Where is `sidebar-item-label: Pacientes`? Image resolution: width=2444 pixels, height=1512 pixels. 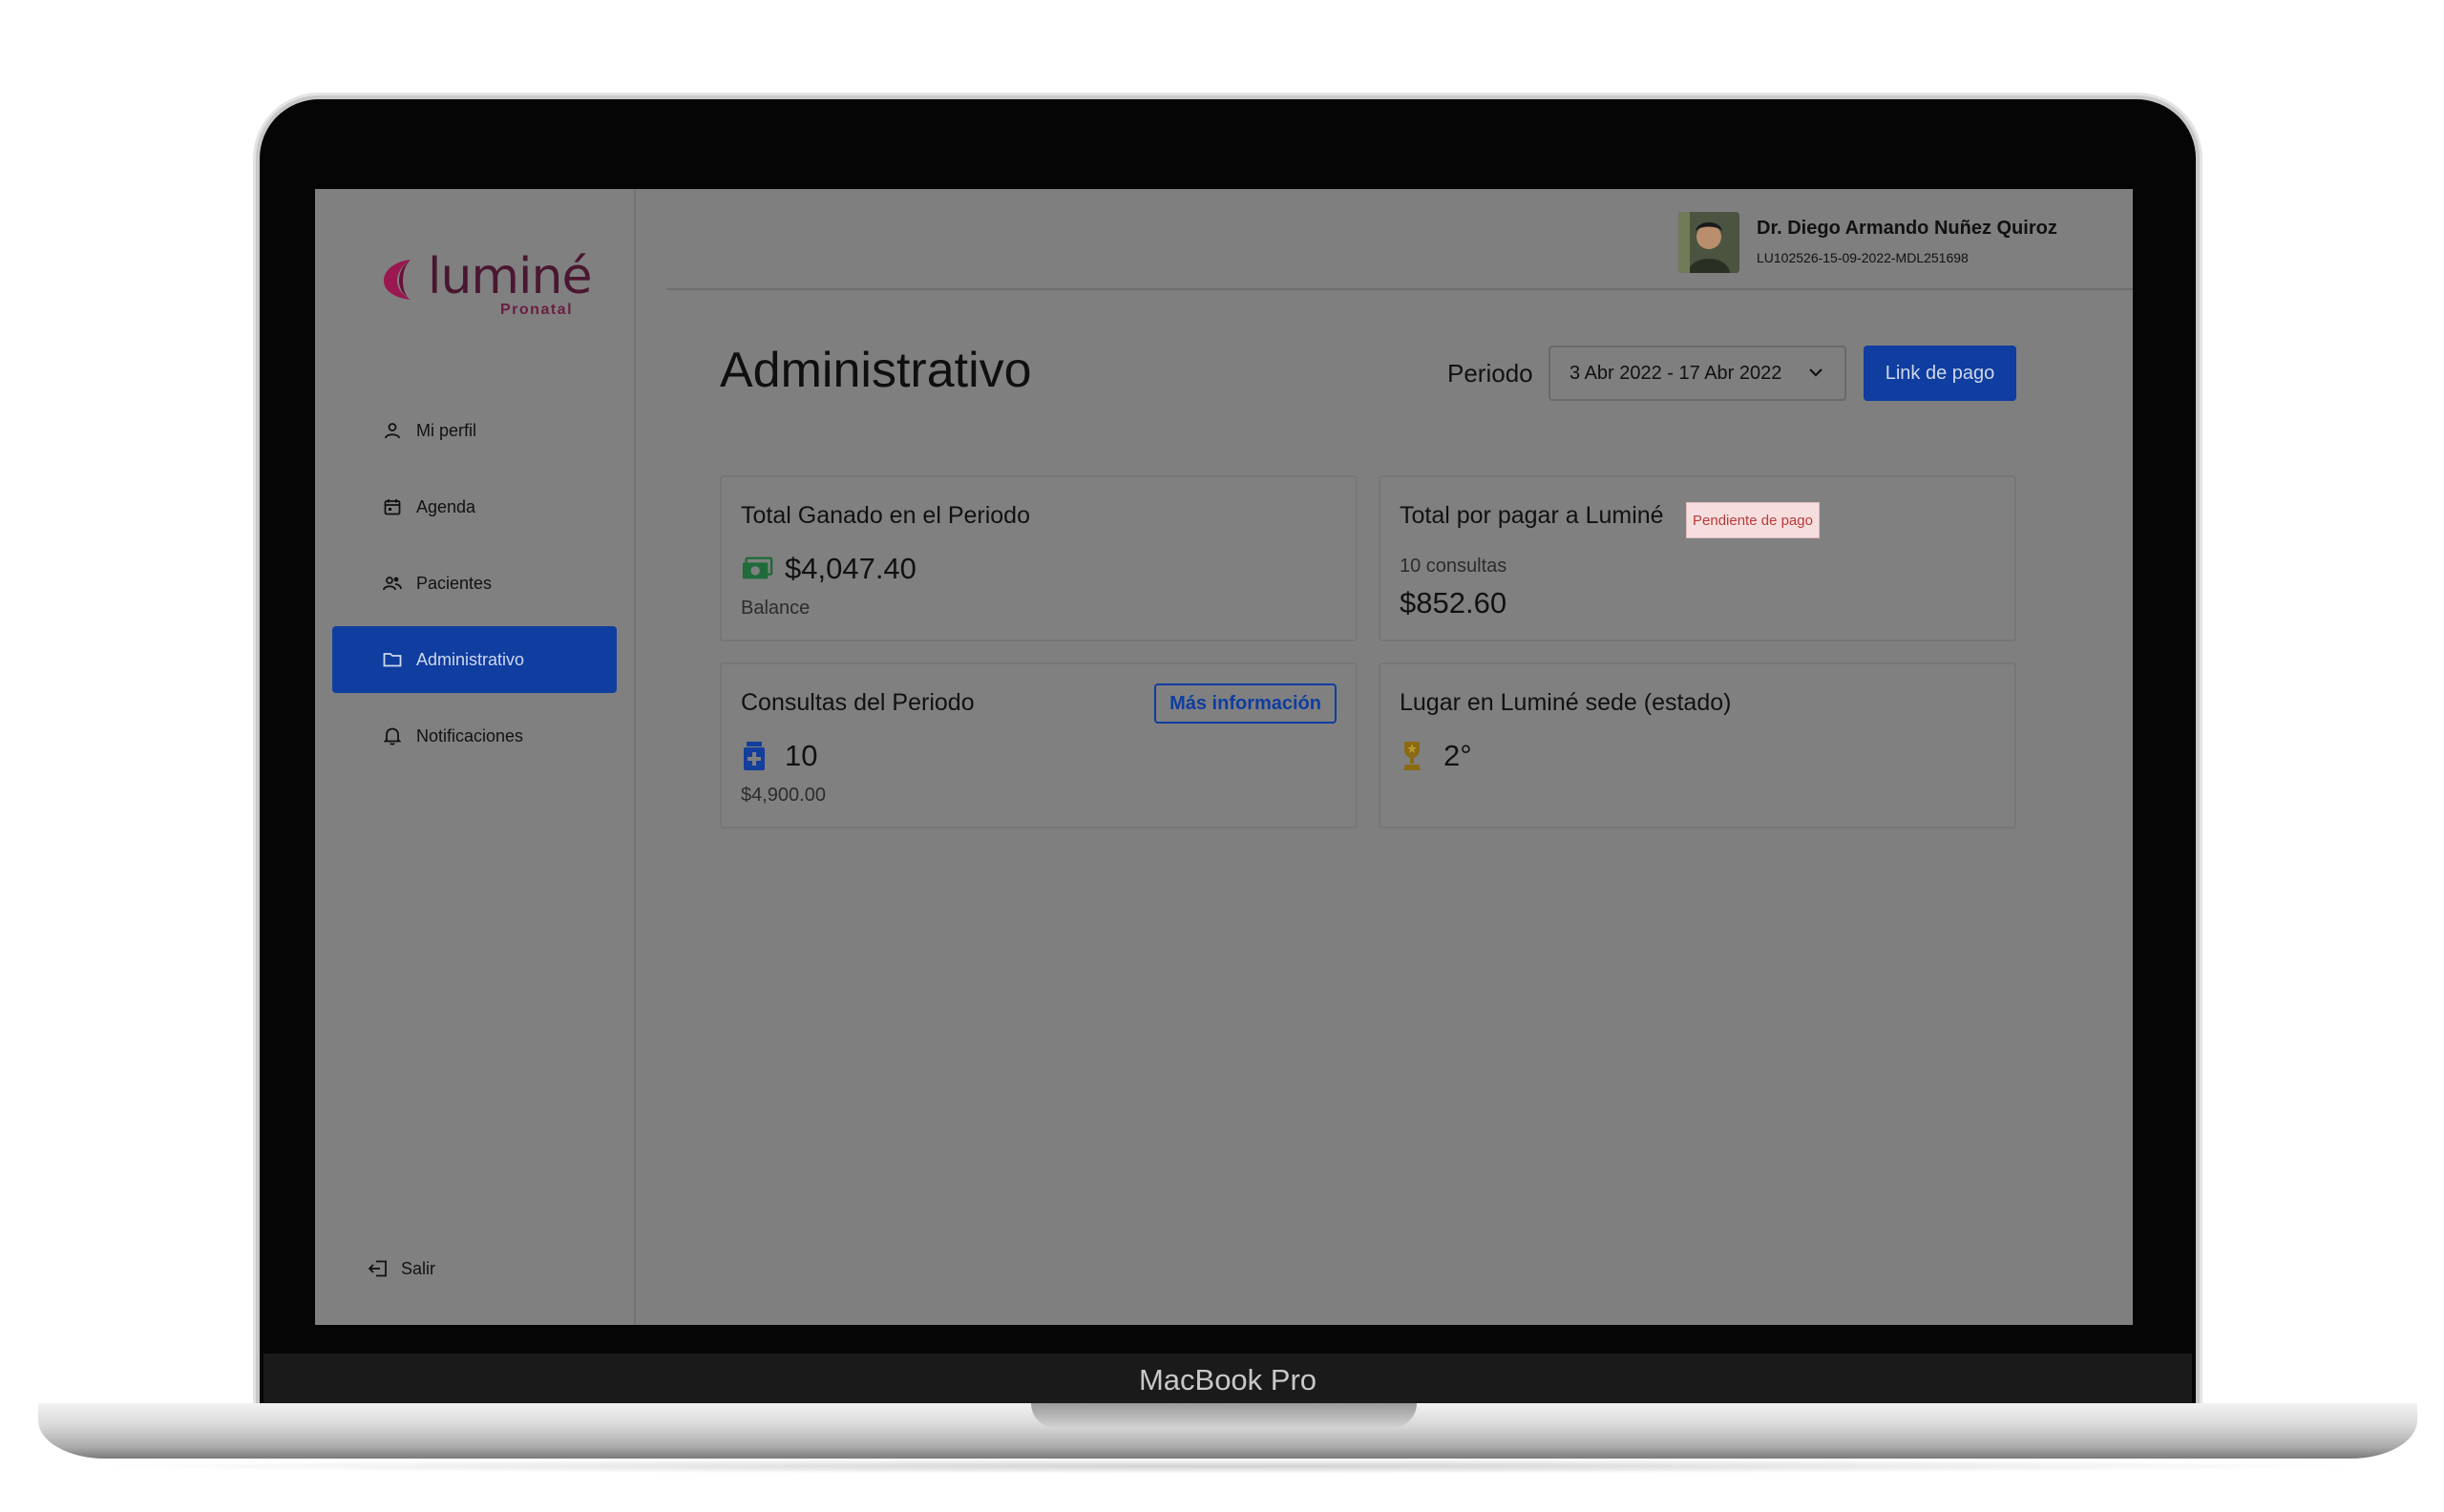 sidebar-item-label: Pacientes is located at coordinates (455, 583).